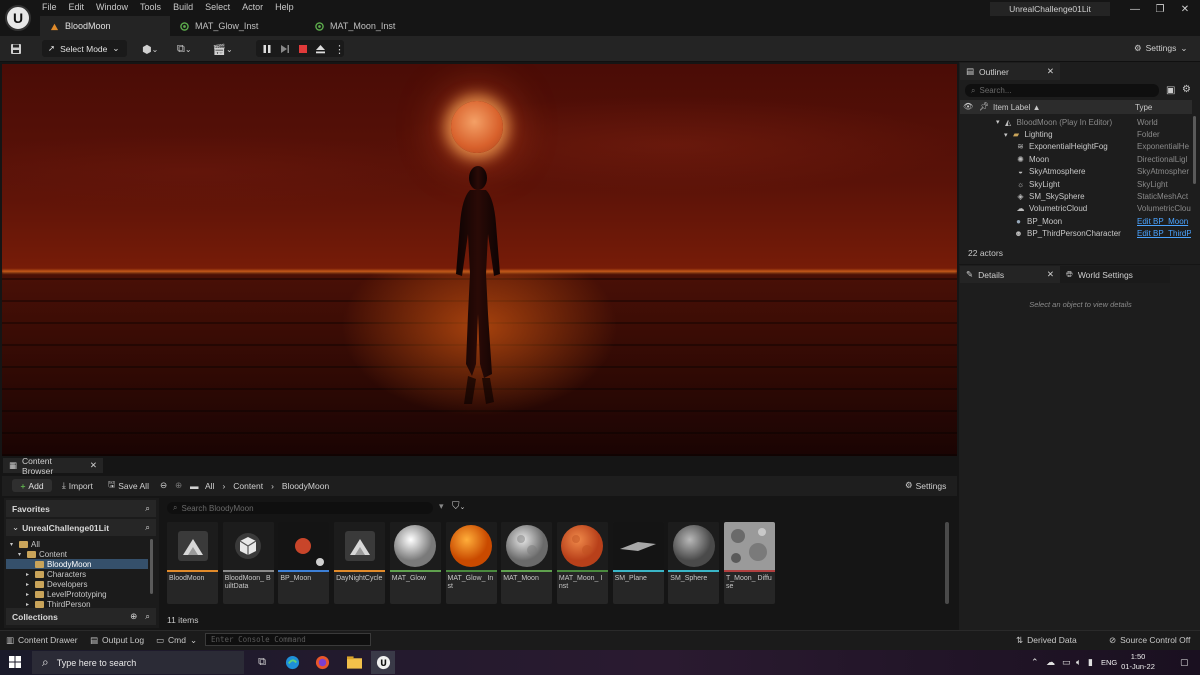 Image resolution: width=1200 pixels, height=675 pixels. I want to click on asset-tile: SM_Sphere, so click(694, 563).